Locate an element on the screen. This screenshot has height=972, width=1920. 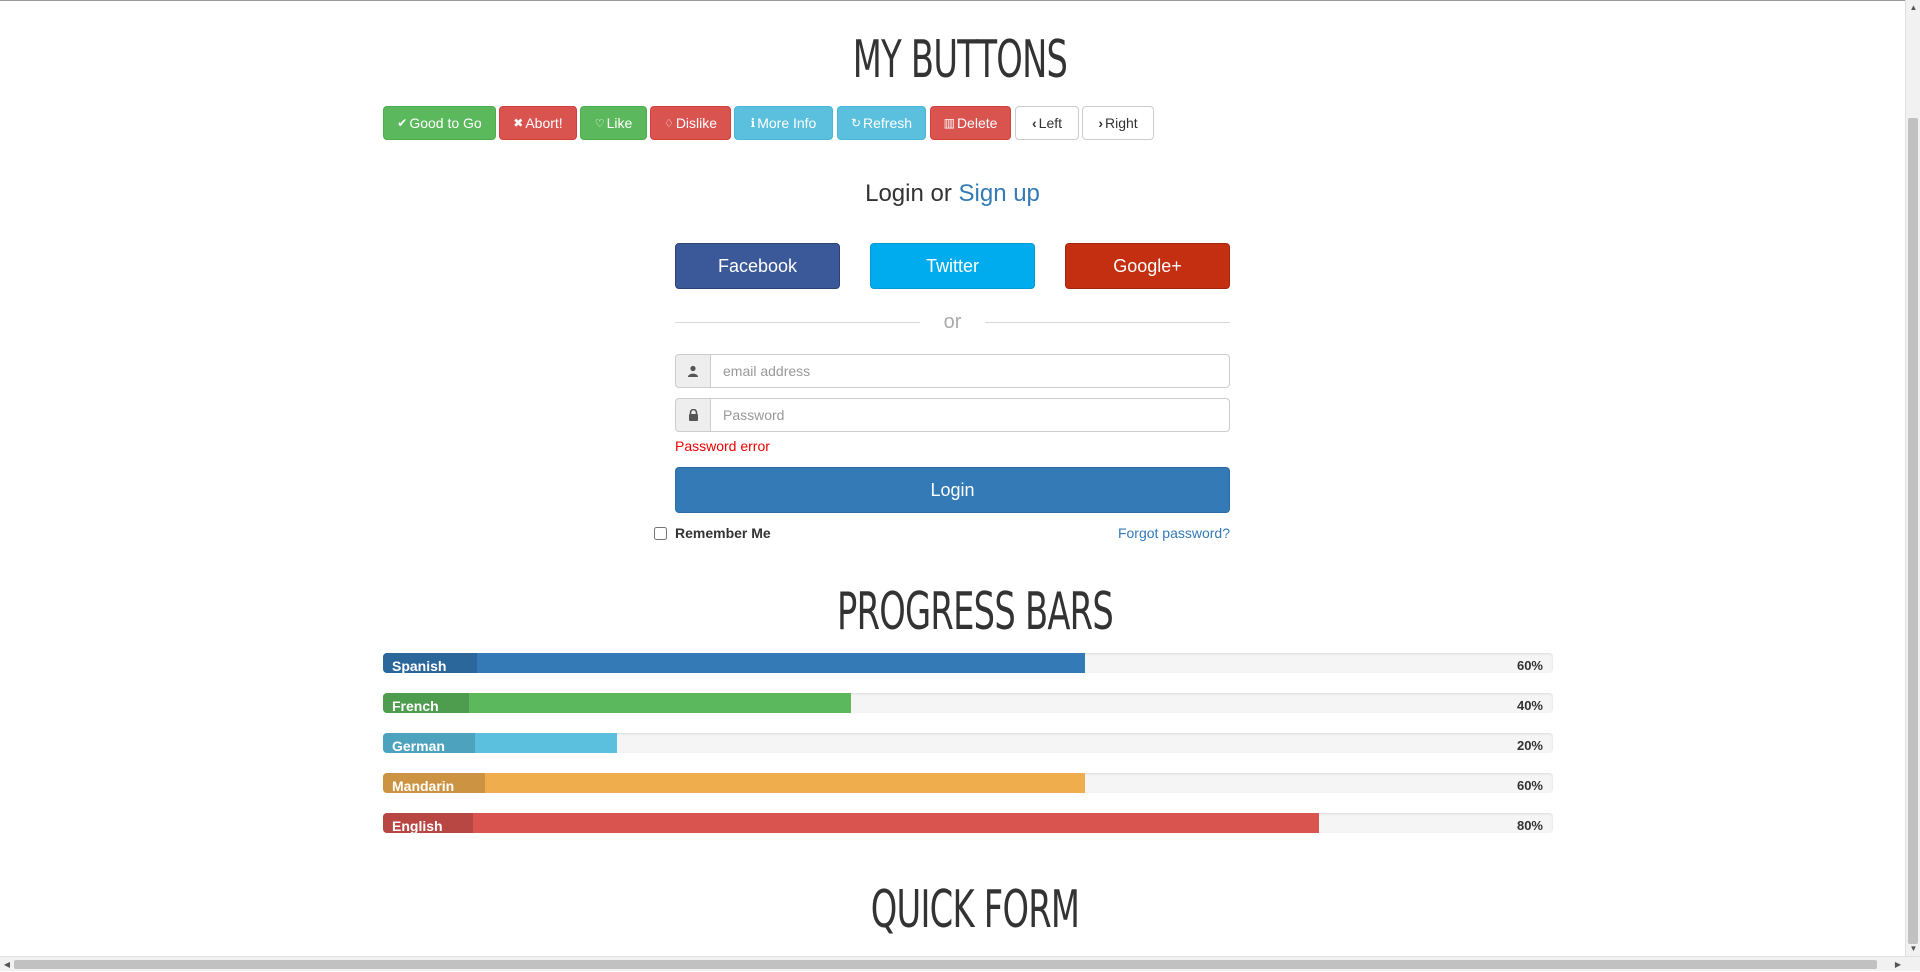
login-heading: Login or Sign up is located at coordinates (952, 193).